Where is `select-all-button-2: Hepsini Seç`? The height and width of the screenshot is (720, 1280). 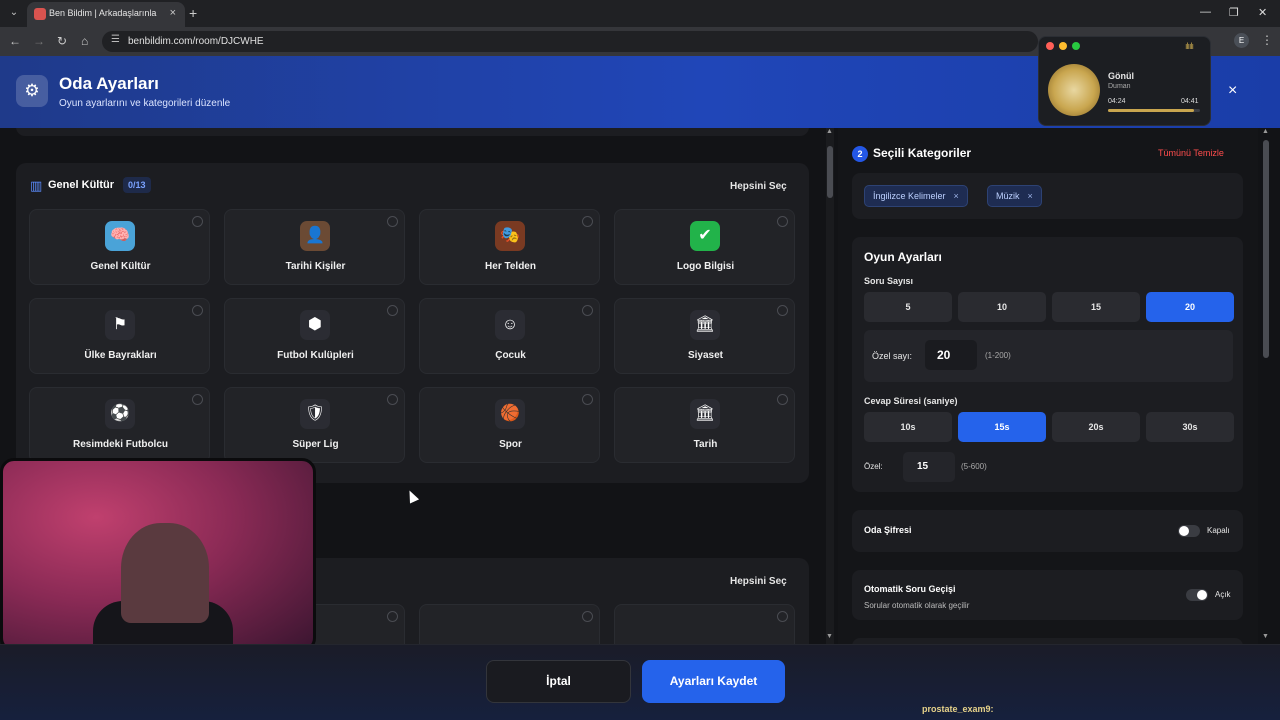
select-all-button-2: Hepsini Seç is located at coordinates (758, 581).